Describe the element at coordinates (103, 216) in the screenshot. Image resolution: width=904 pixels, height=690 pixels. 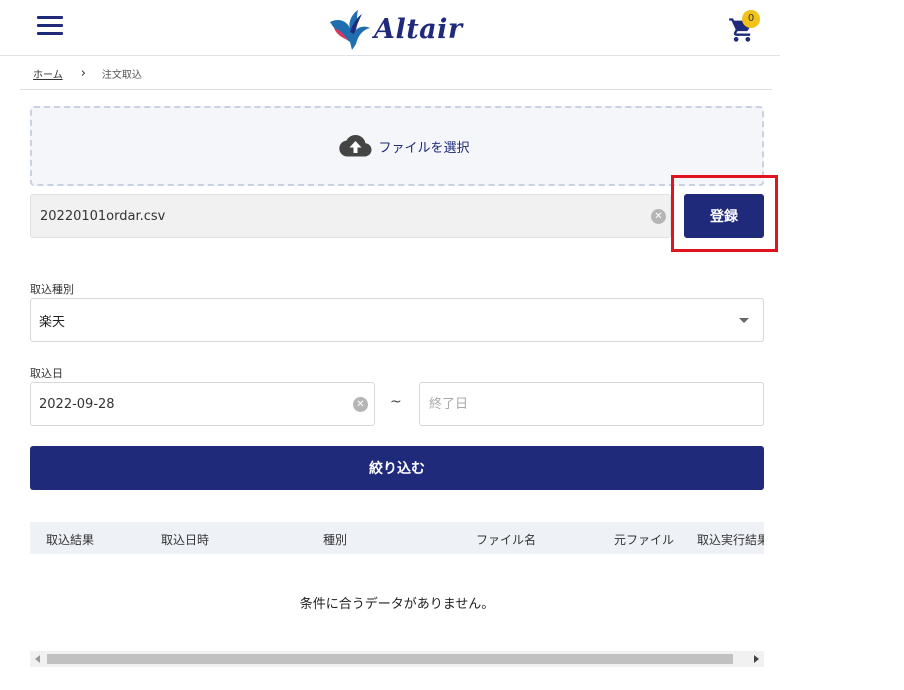
I see `selected-file-name: 20220101ordar.csv` at that location.